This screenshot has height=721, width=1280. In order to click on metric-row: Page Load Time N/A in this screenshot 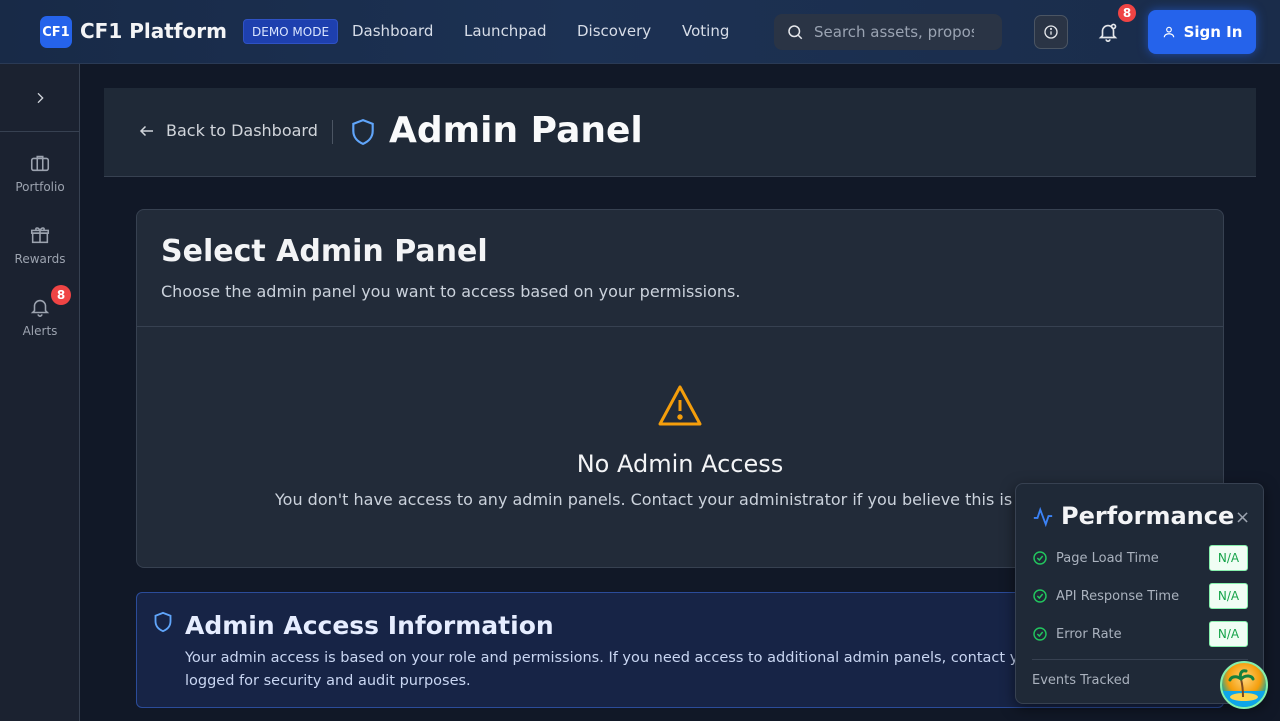, I will do `click(1140, 558)`.